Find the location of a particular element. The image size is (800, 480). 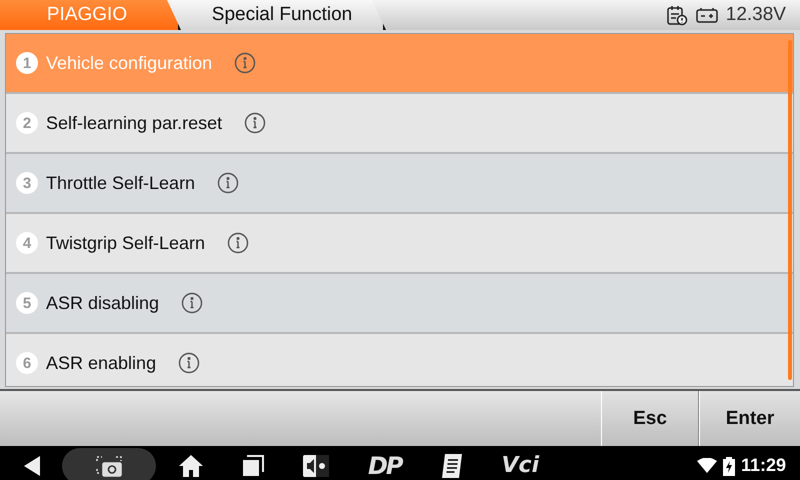

back-icon is located at coordinates (32, 465).